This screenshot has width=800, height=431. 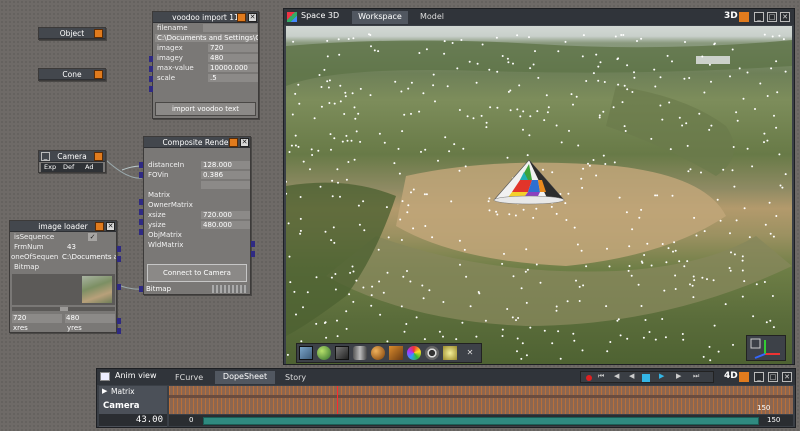 I want to click on minimize-icon: _, so click(x=759, y=17).